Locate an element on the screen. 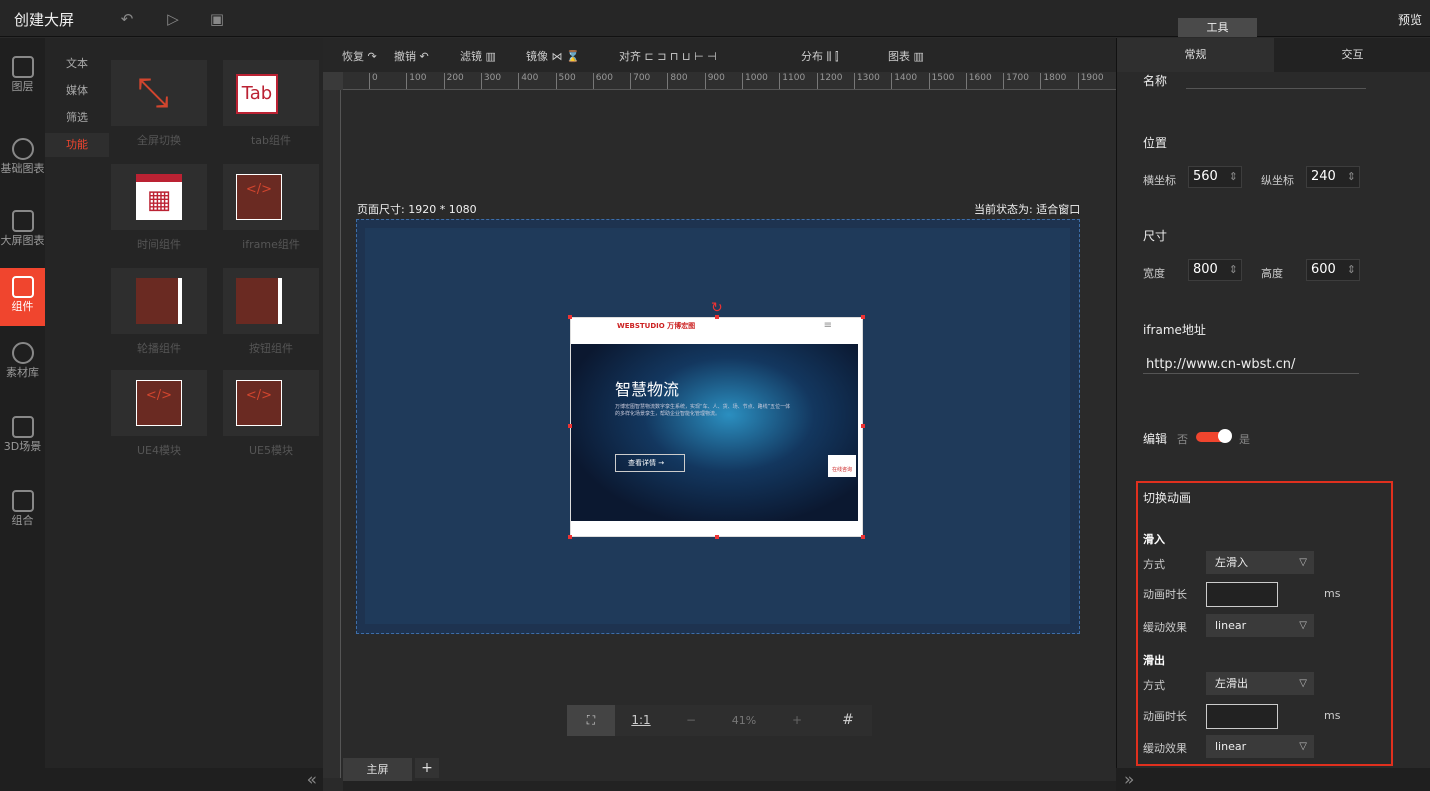  nav-materials: 素材库 is located at coordinates (22, 363).